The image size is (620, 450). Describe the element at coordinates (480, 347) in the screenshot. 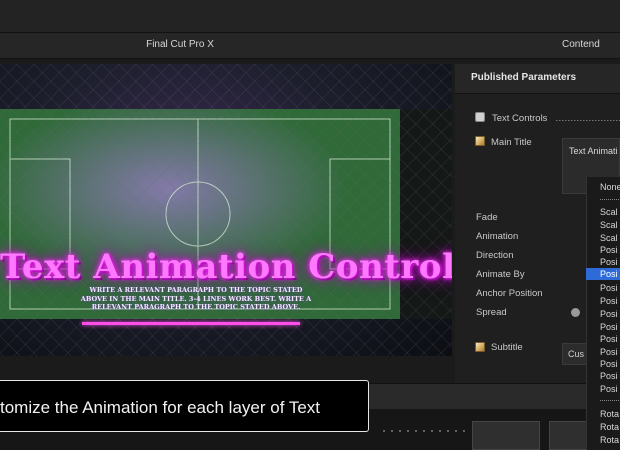

I see `subtitle-icon` at that location.